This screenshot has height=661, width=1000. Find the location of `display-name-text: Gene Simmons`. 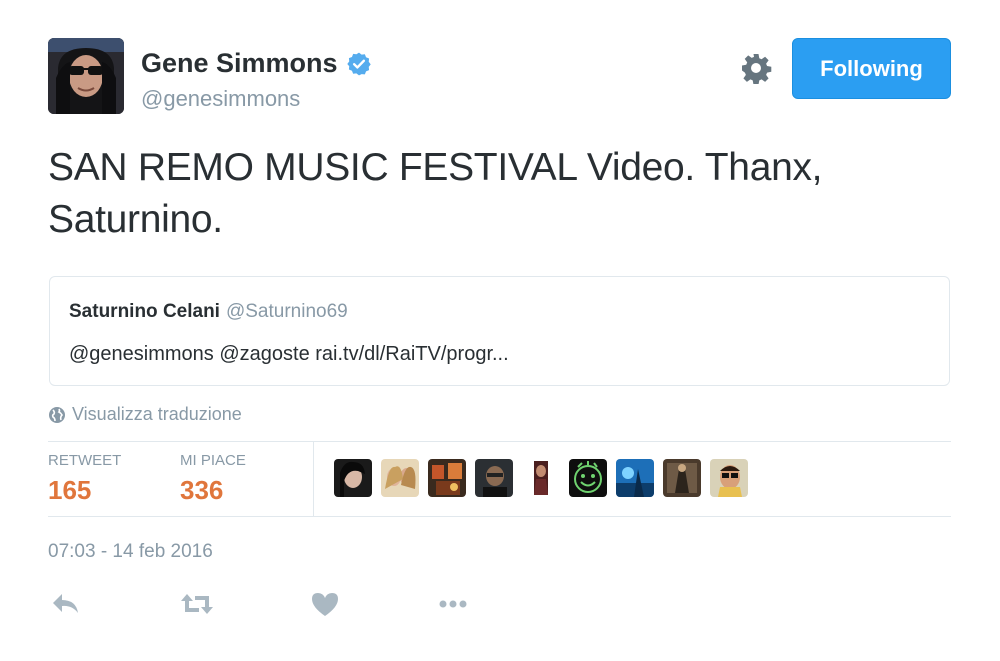

display-name-text: Gene Simmons is located at coordinates (239, 63).